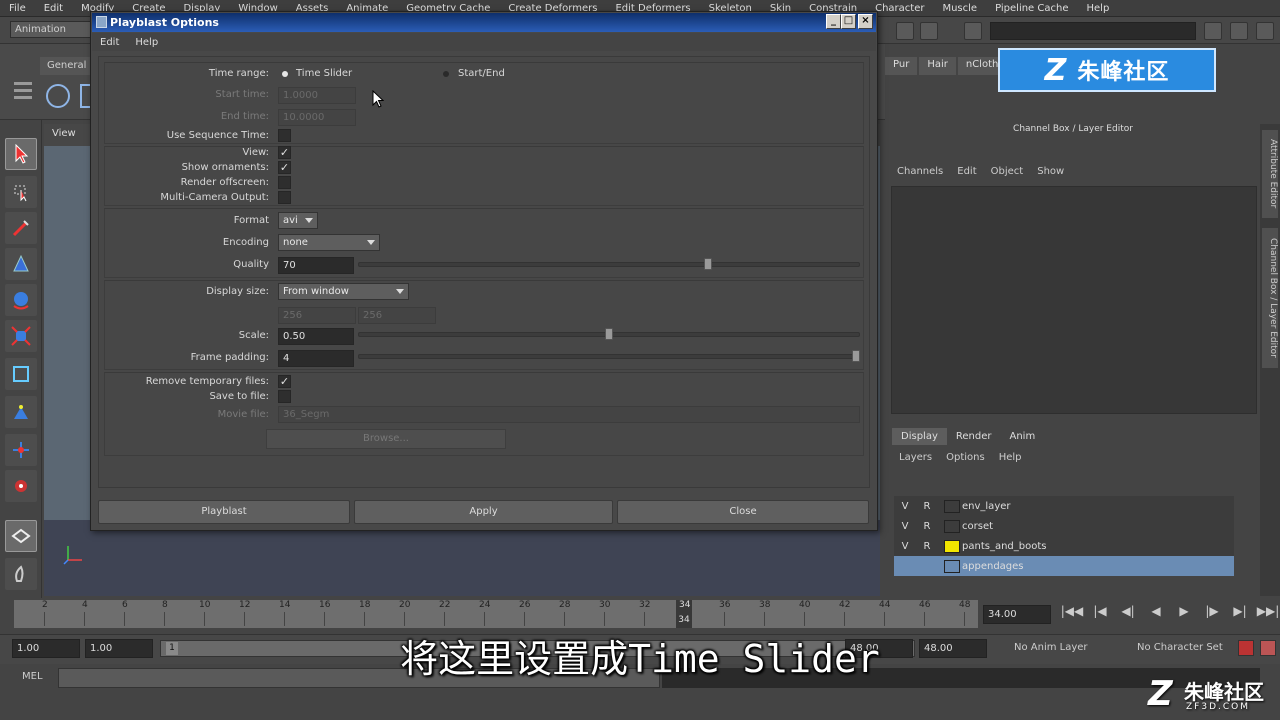  I want to click on scale-field: 0.50, so click(316, 336).